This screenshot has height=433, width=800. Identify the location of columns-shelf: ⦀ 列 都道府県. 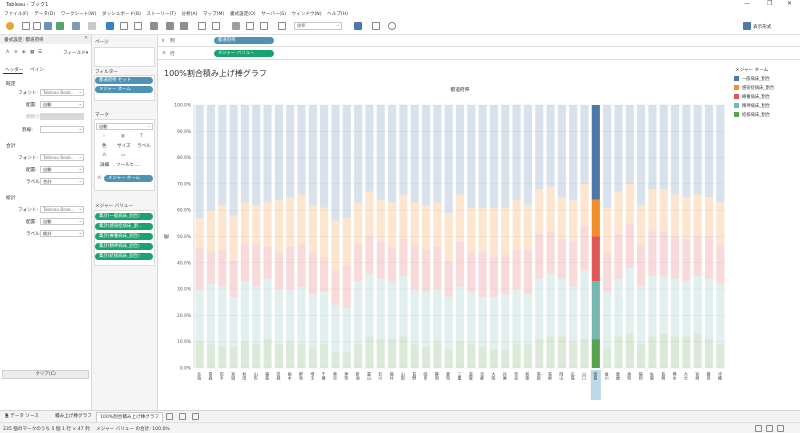
(479, 41).